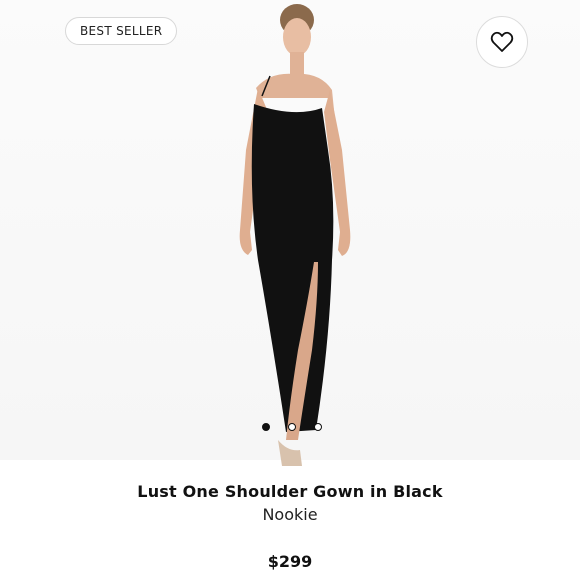  What do you see at coordinates (290, 453) in the screenshot?
I see `shoes-shape` at bounding box center [290, 453].